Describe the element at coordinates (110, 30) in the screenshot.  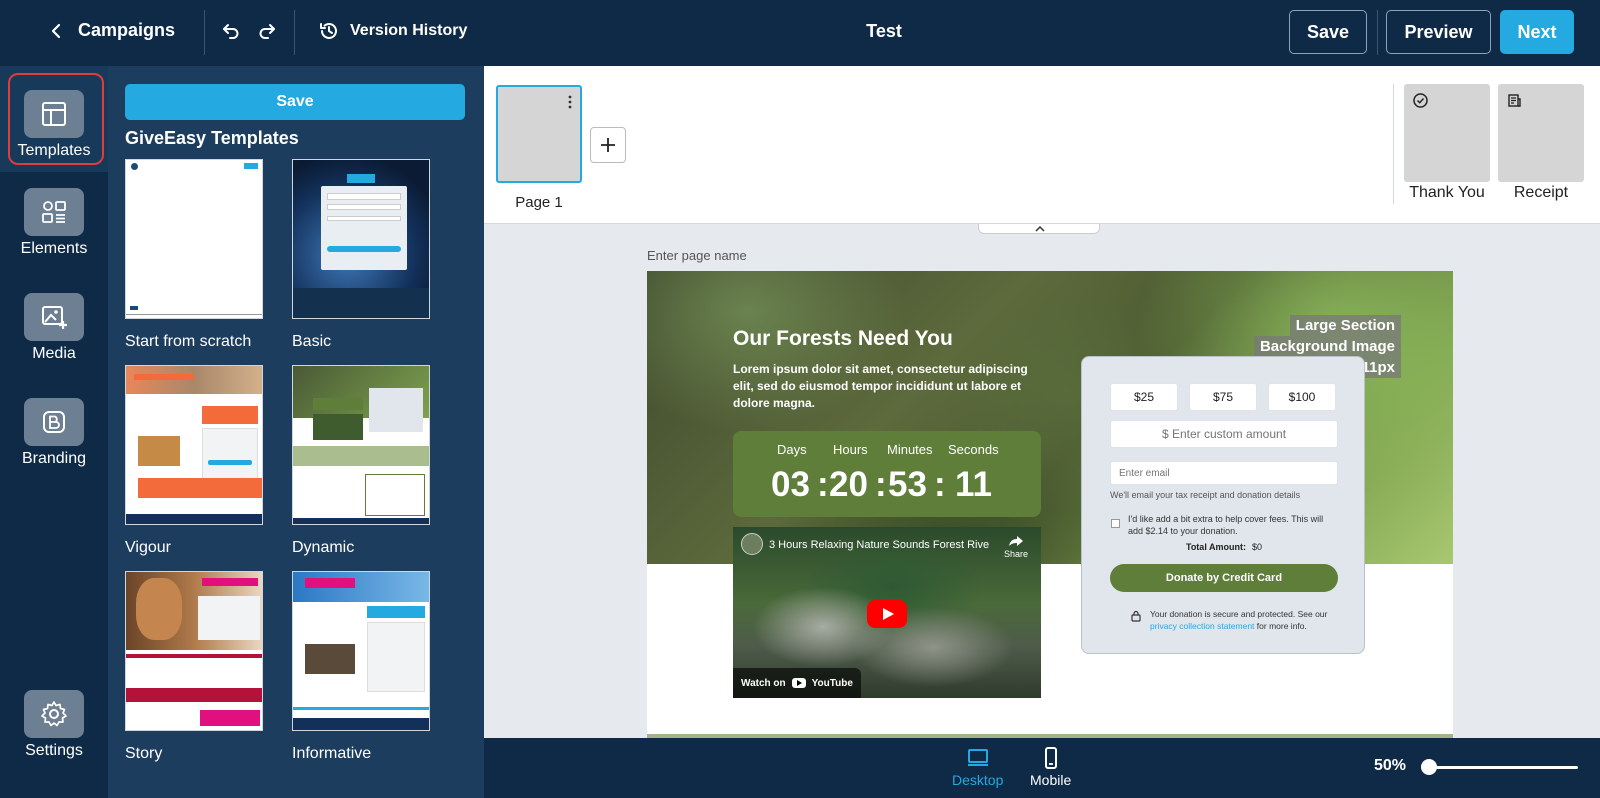
I see `back-to-campaigns: Campaigns` at that location.